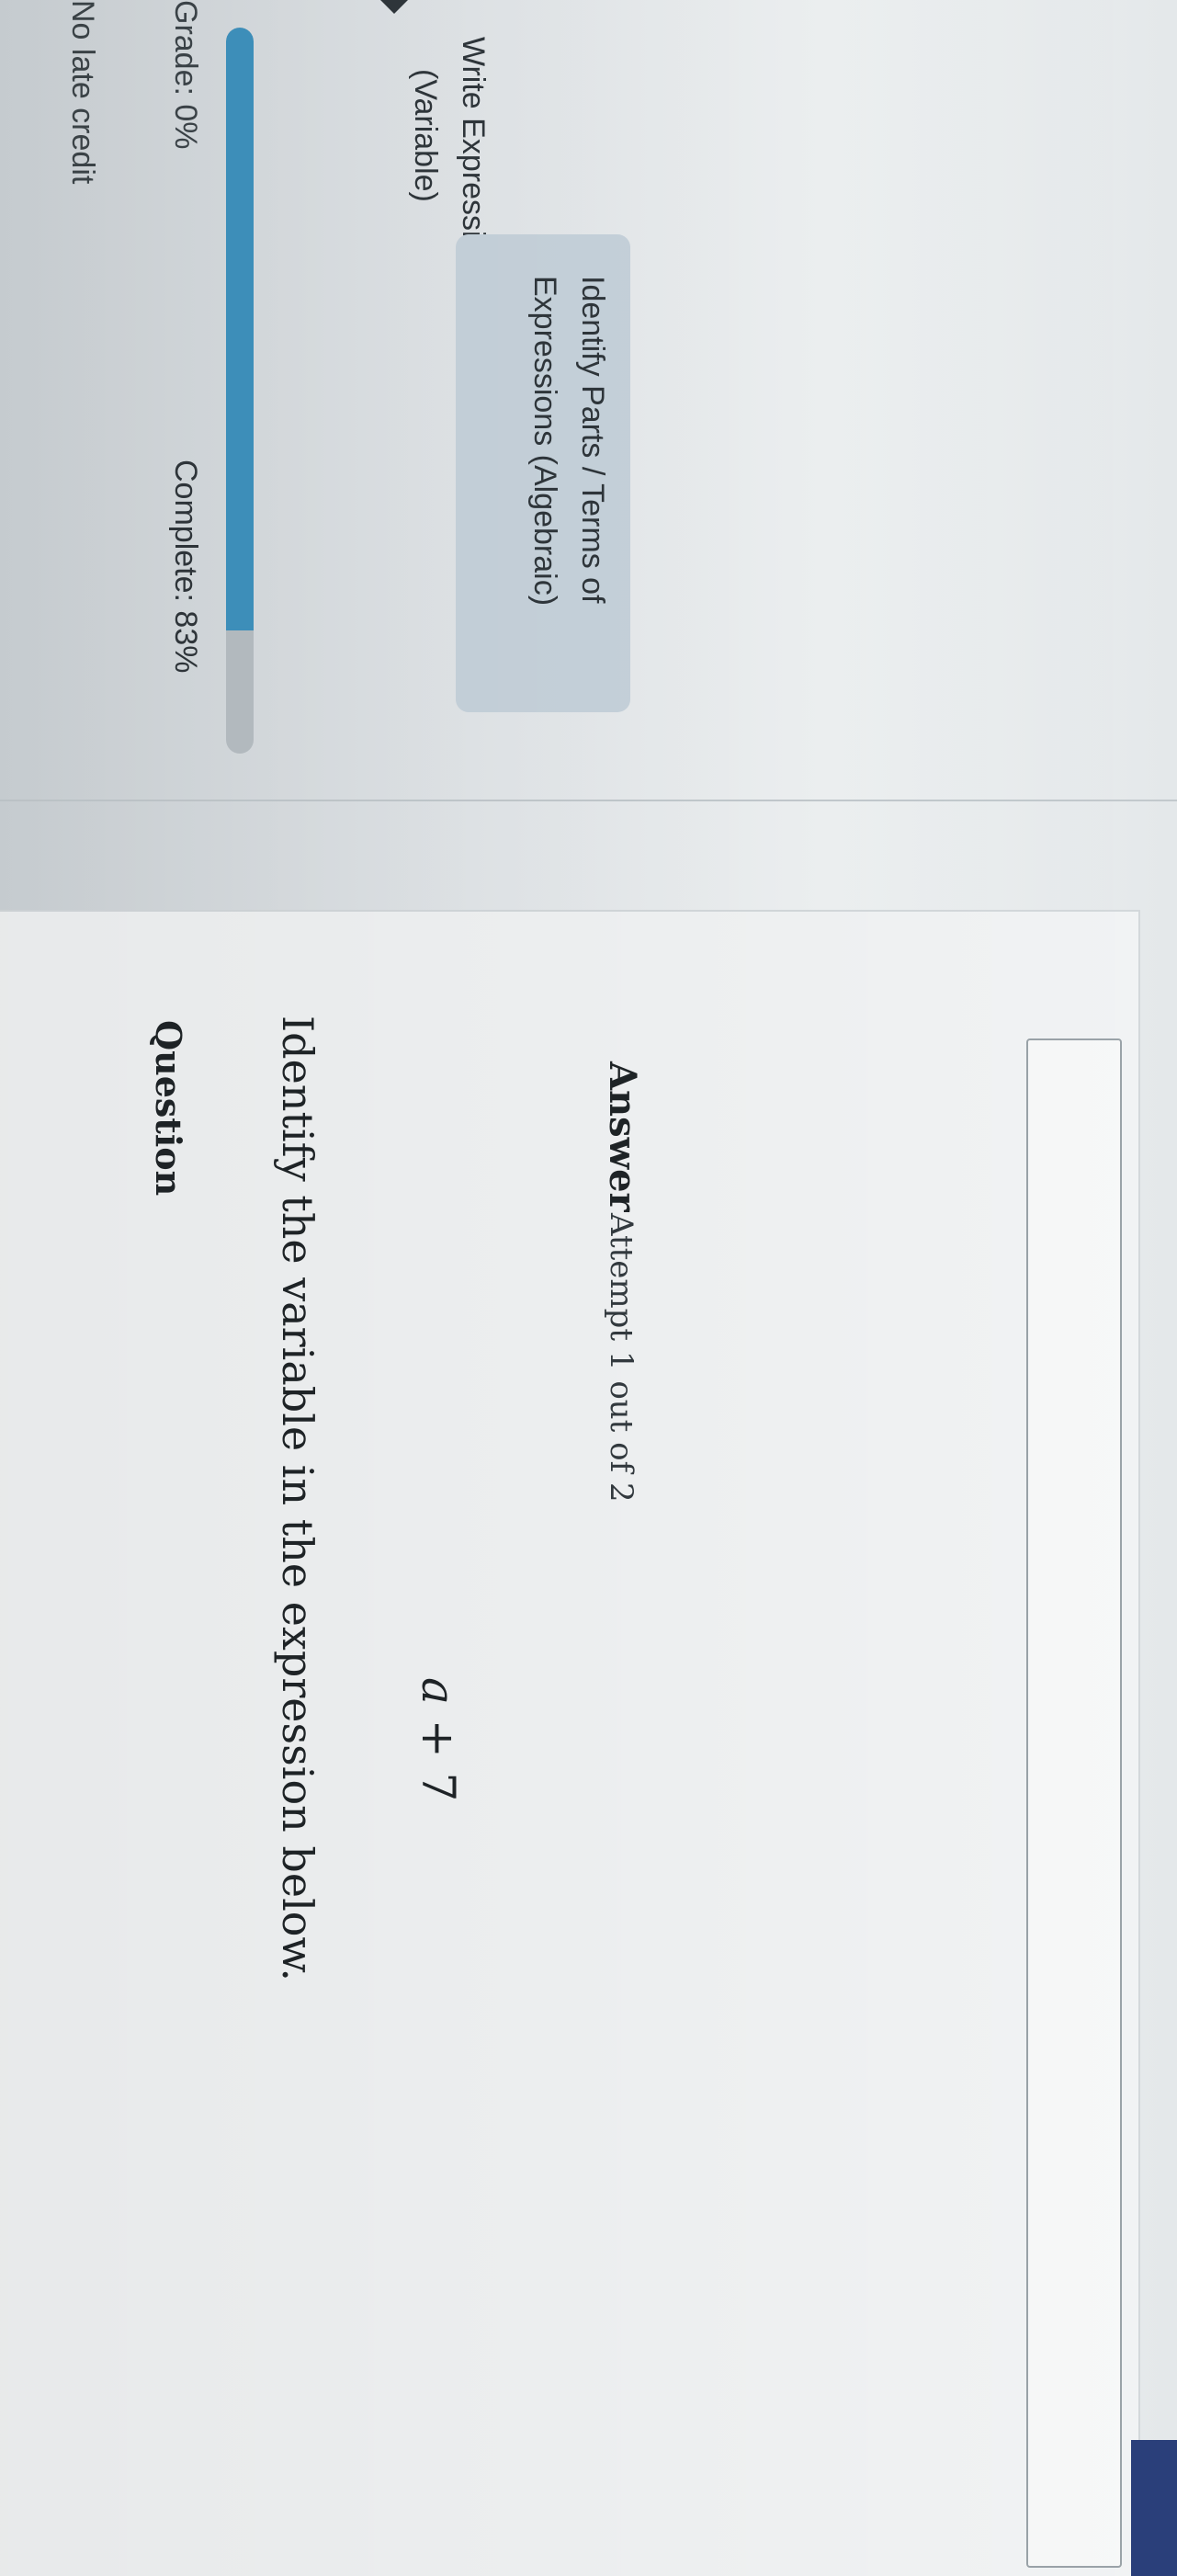  What do you see at coordinates (185, 567) in the screenshot?
I see `complete-label: Complete: 83%` at bounding box center [185, 567].